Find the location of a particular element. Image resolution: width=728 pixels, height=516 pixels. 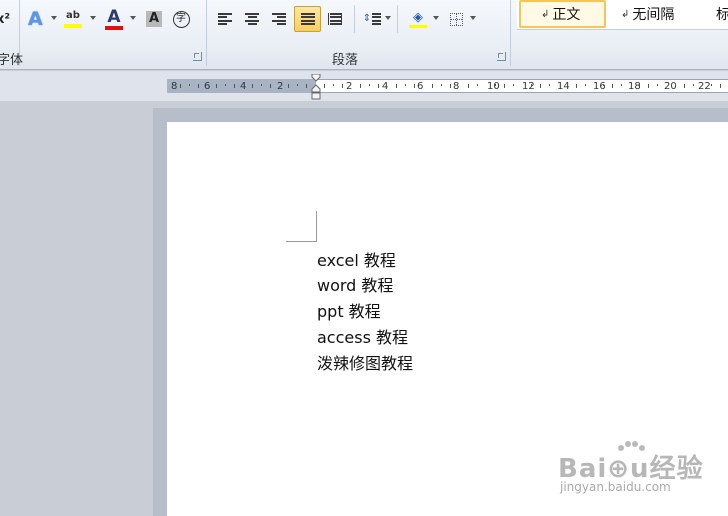

margin-corner-mark is located at coordinates (301, 226).